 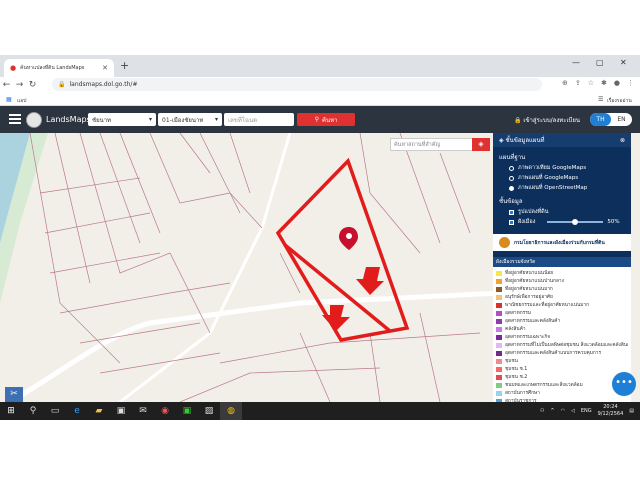 I want to click on folder-icon: ▰, so click(x=99, y=411).